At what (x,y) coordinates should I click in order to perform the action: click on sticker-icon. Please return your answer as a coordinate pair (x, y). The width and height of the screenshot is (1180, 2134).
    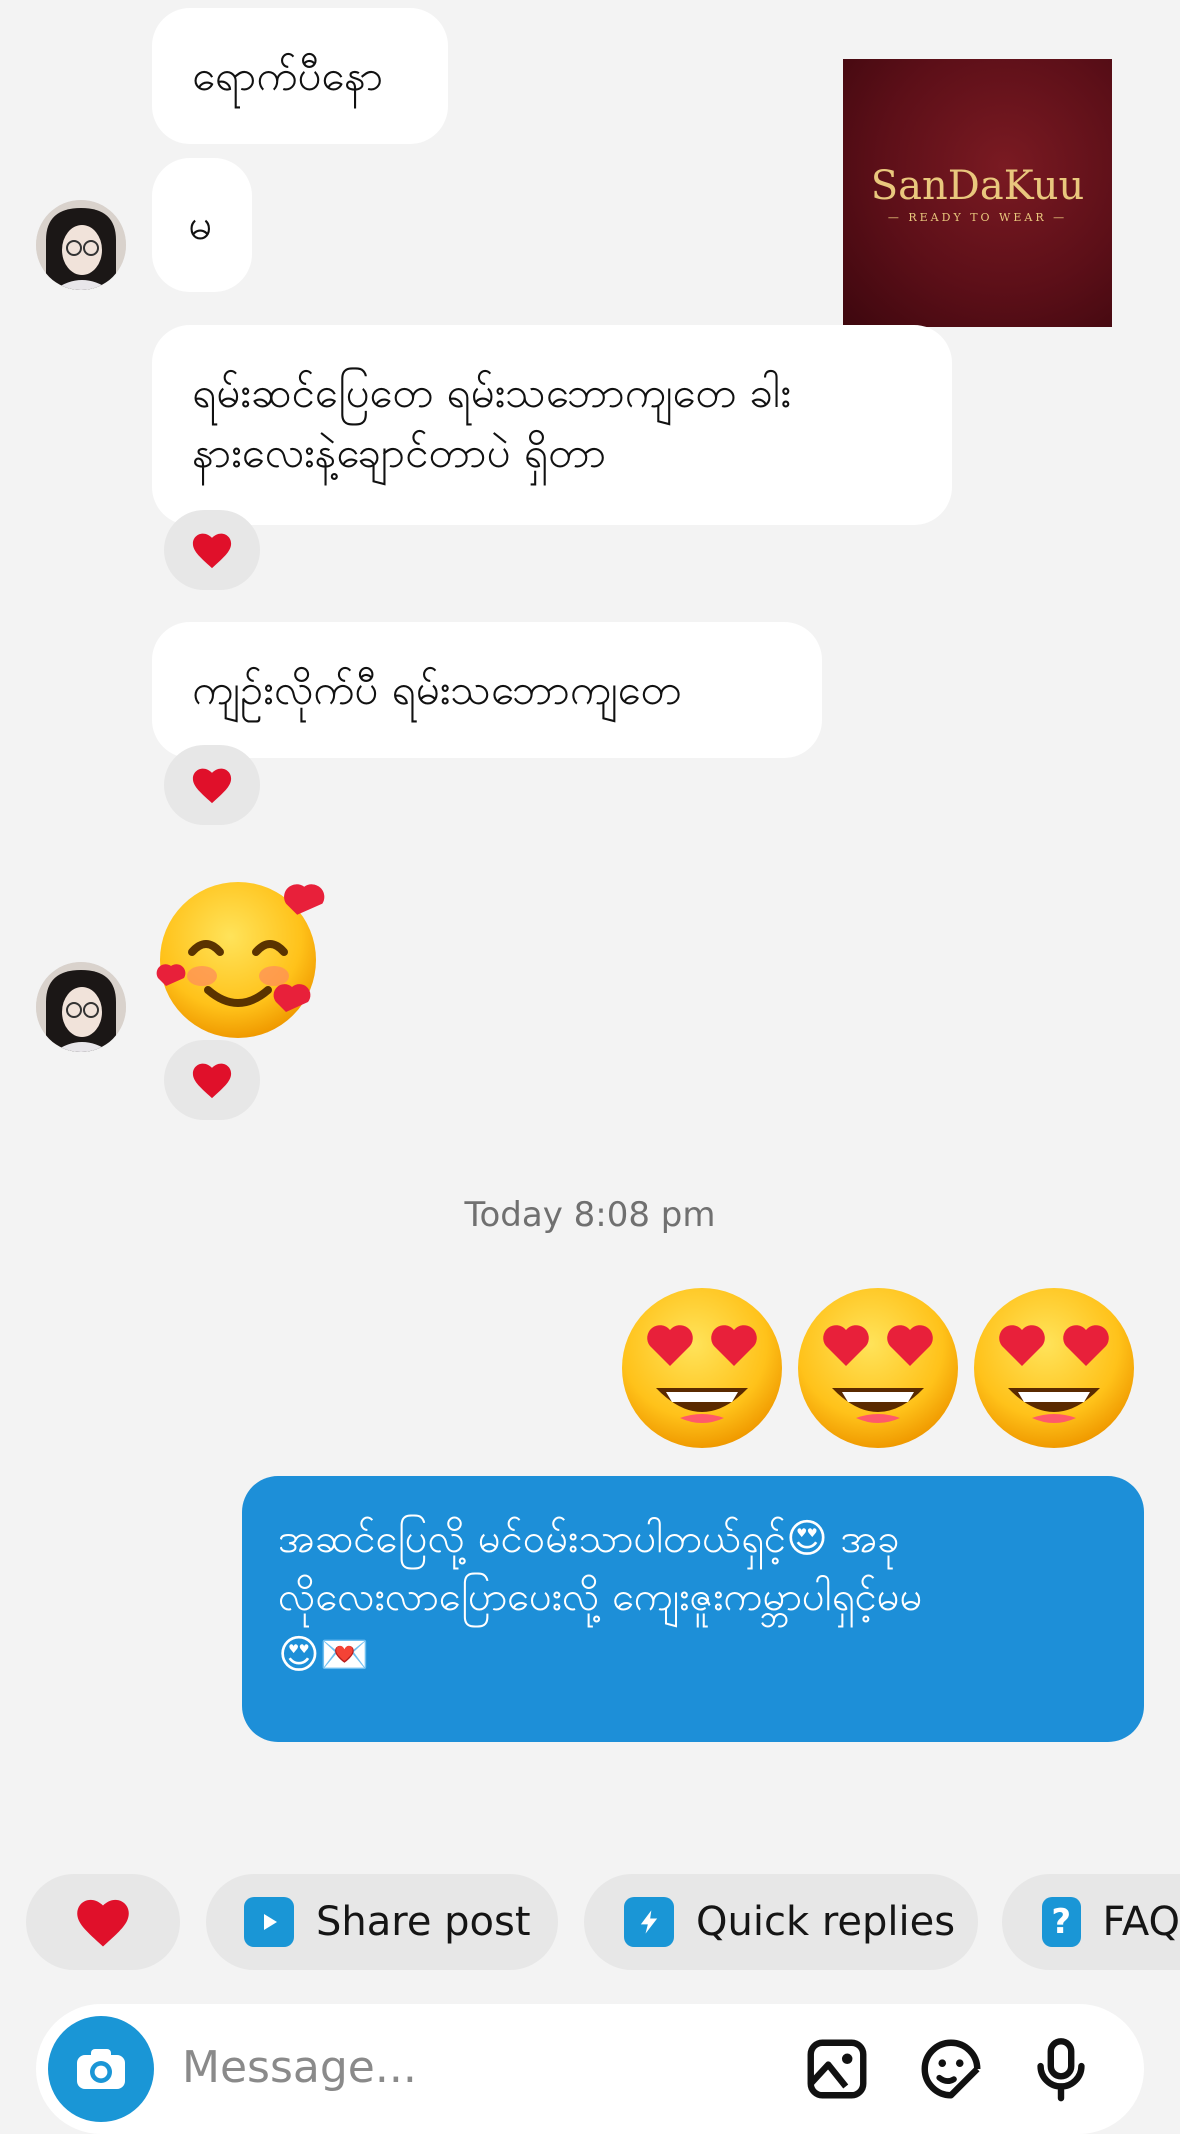
    Looking at the image, I should click on (951, 2069).